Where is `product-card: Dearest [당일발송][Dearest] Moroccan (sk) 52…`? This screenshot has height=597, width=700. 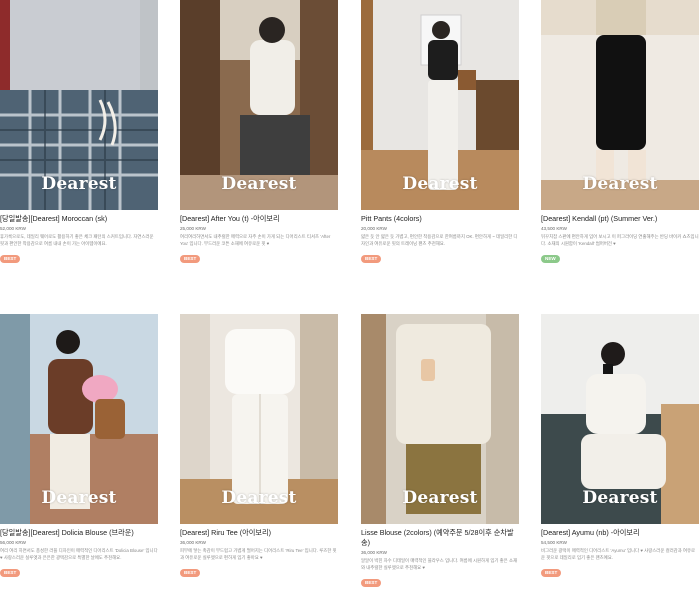 product-card: Dearest [당일발송][Dearest] Moroccan (sk) 52… is located at coordinates (79, 132).